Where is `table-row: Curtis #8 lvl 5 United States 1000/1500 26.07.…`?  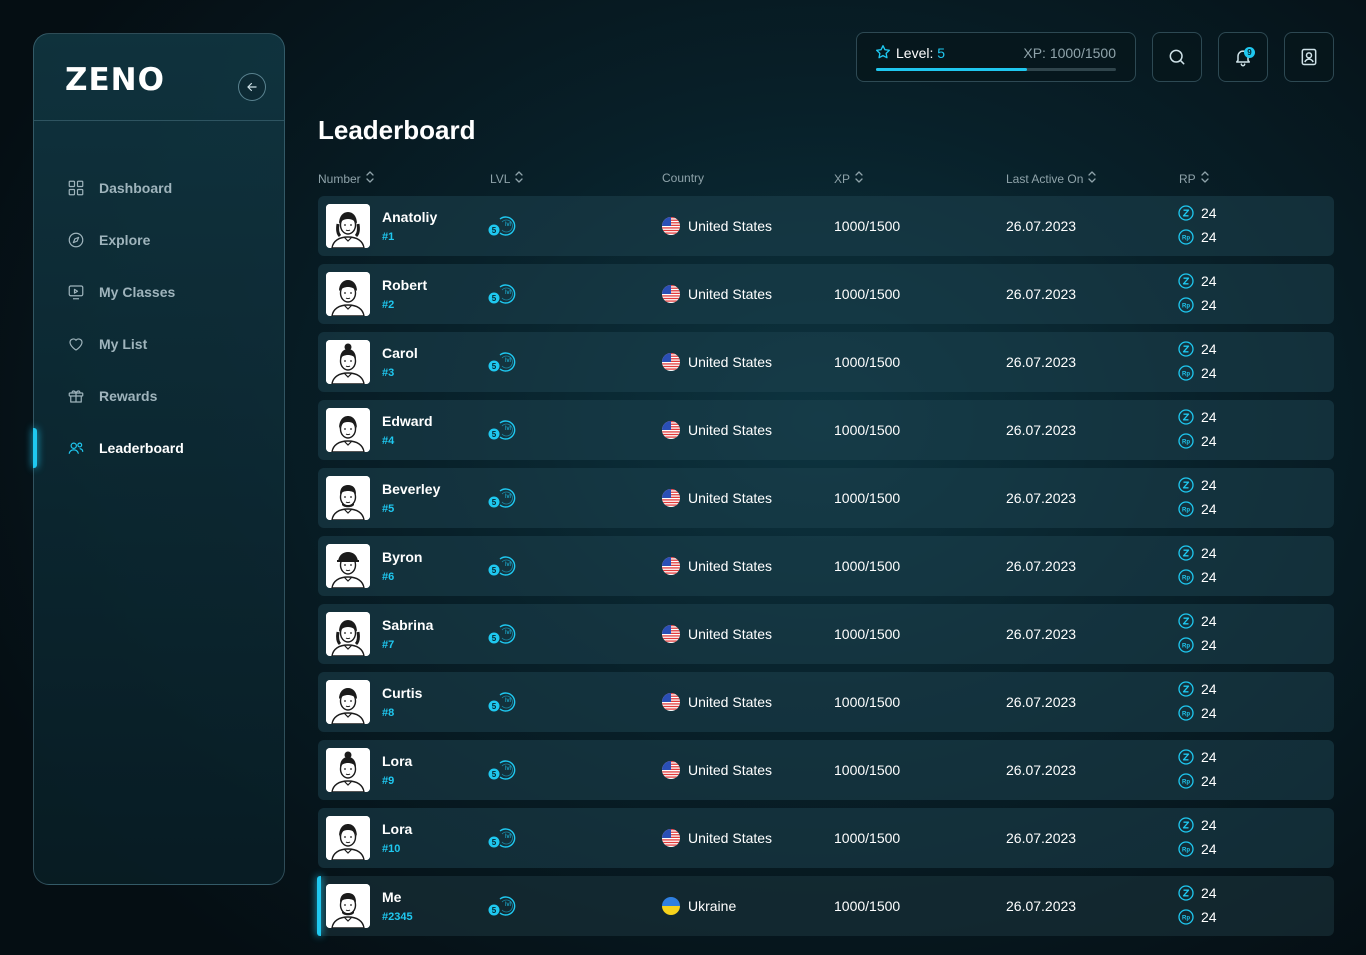 table-row: Curtis #8 lvl 5 United States 1000/1500 26.07.… is located at coordinates (826, 702).